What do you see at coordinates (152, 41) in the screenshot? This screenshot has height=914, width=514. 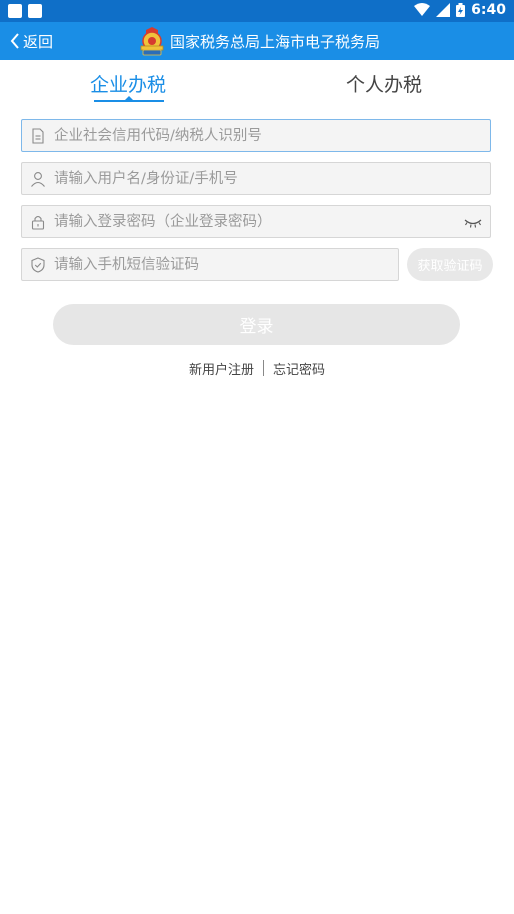 I see `tax-emblem-icon` at bounding box center [152, 41].